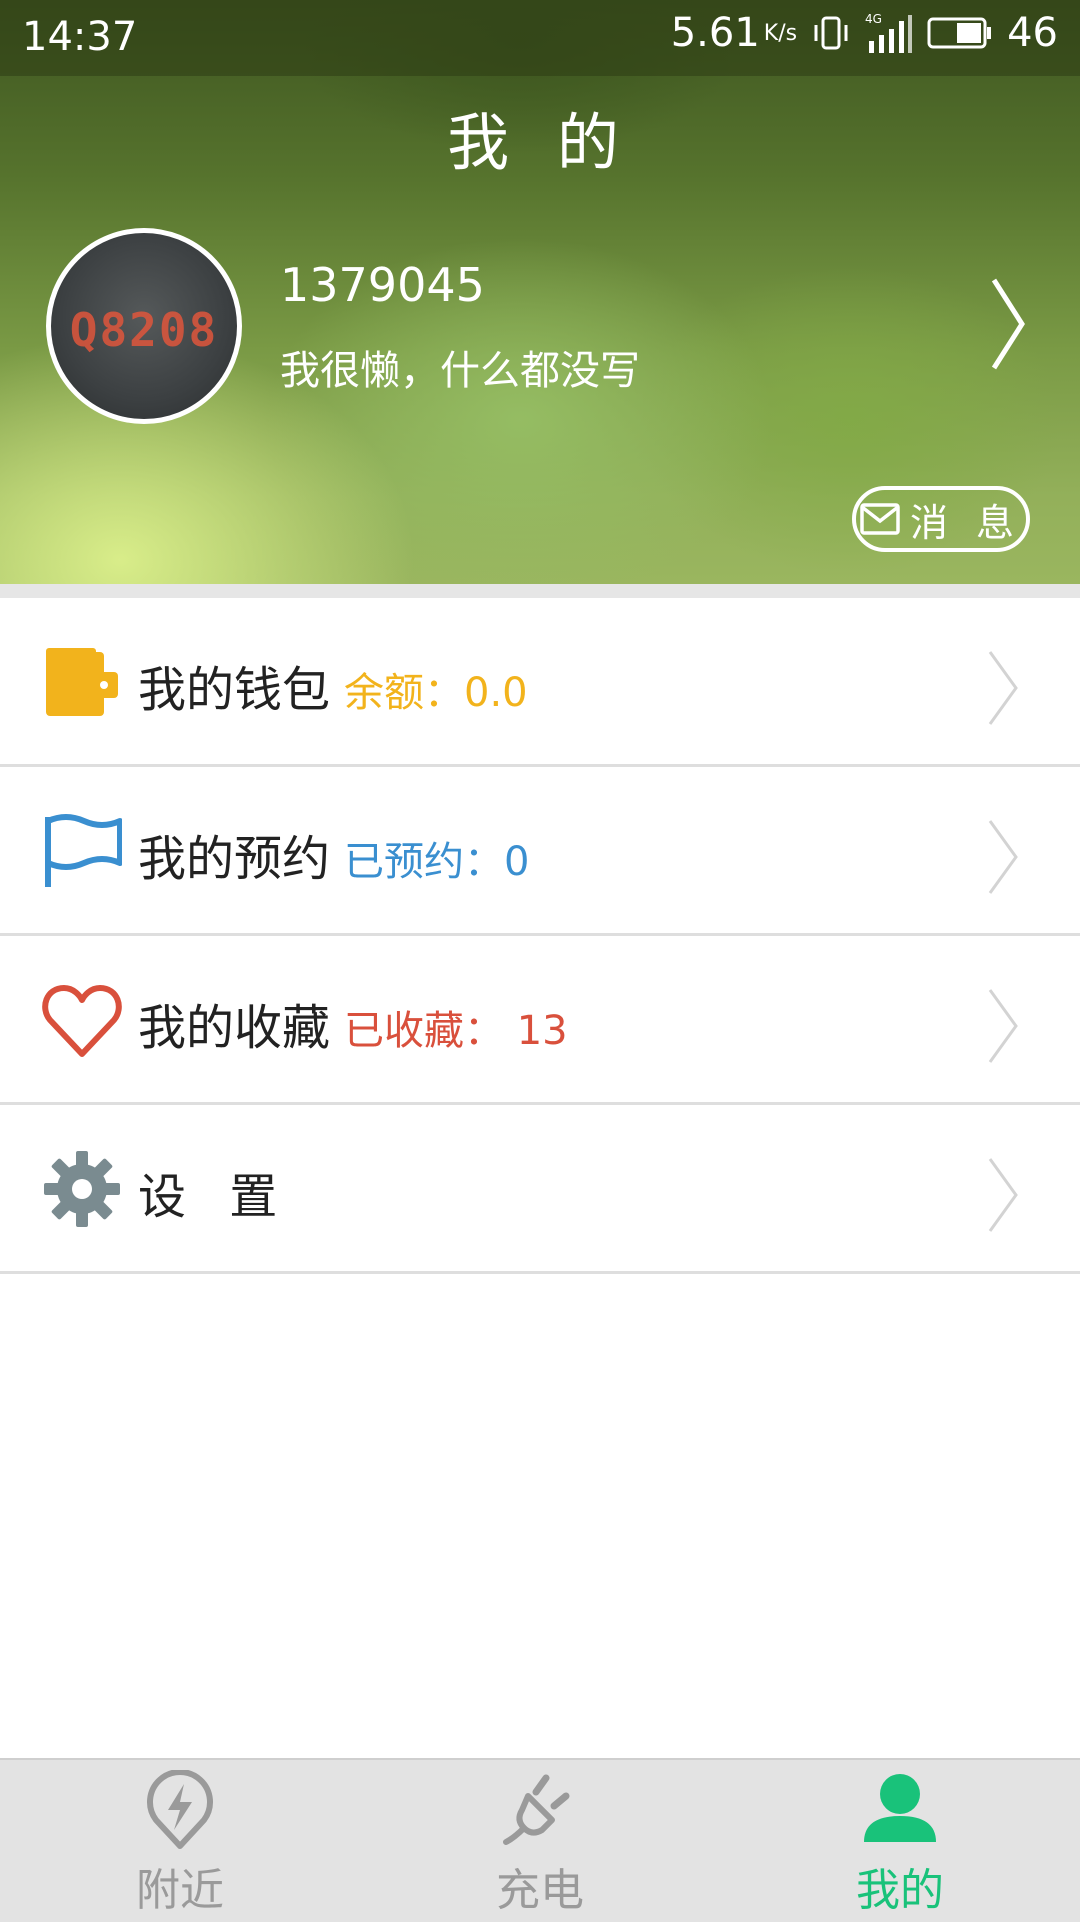  I want to click on menu-item-label: 设 置, so click(215, 1197).